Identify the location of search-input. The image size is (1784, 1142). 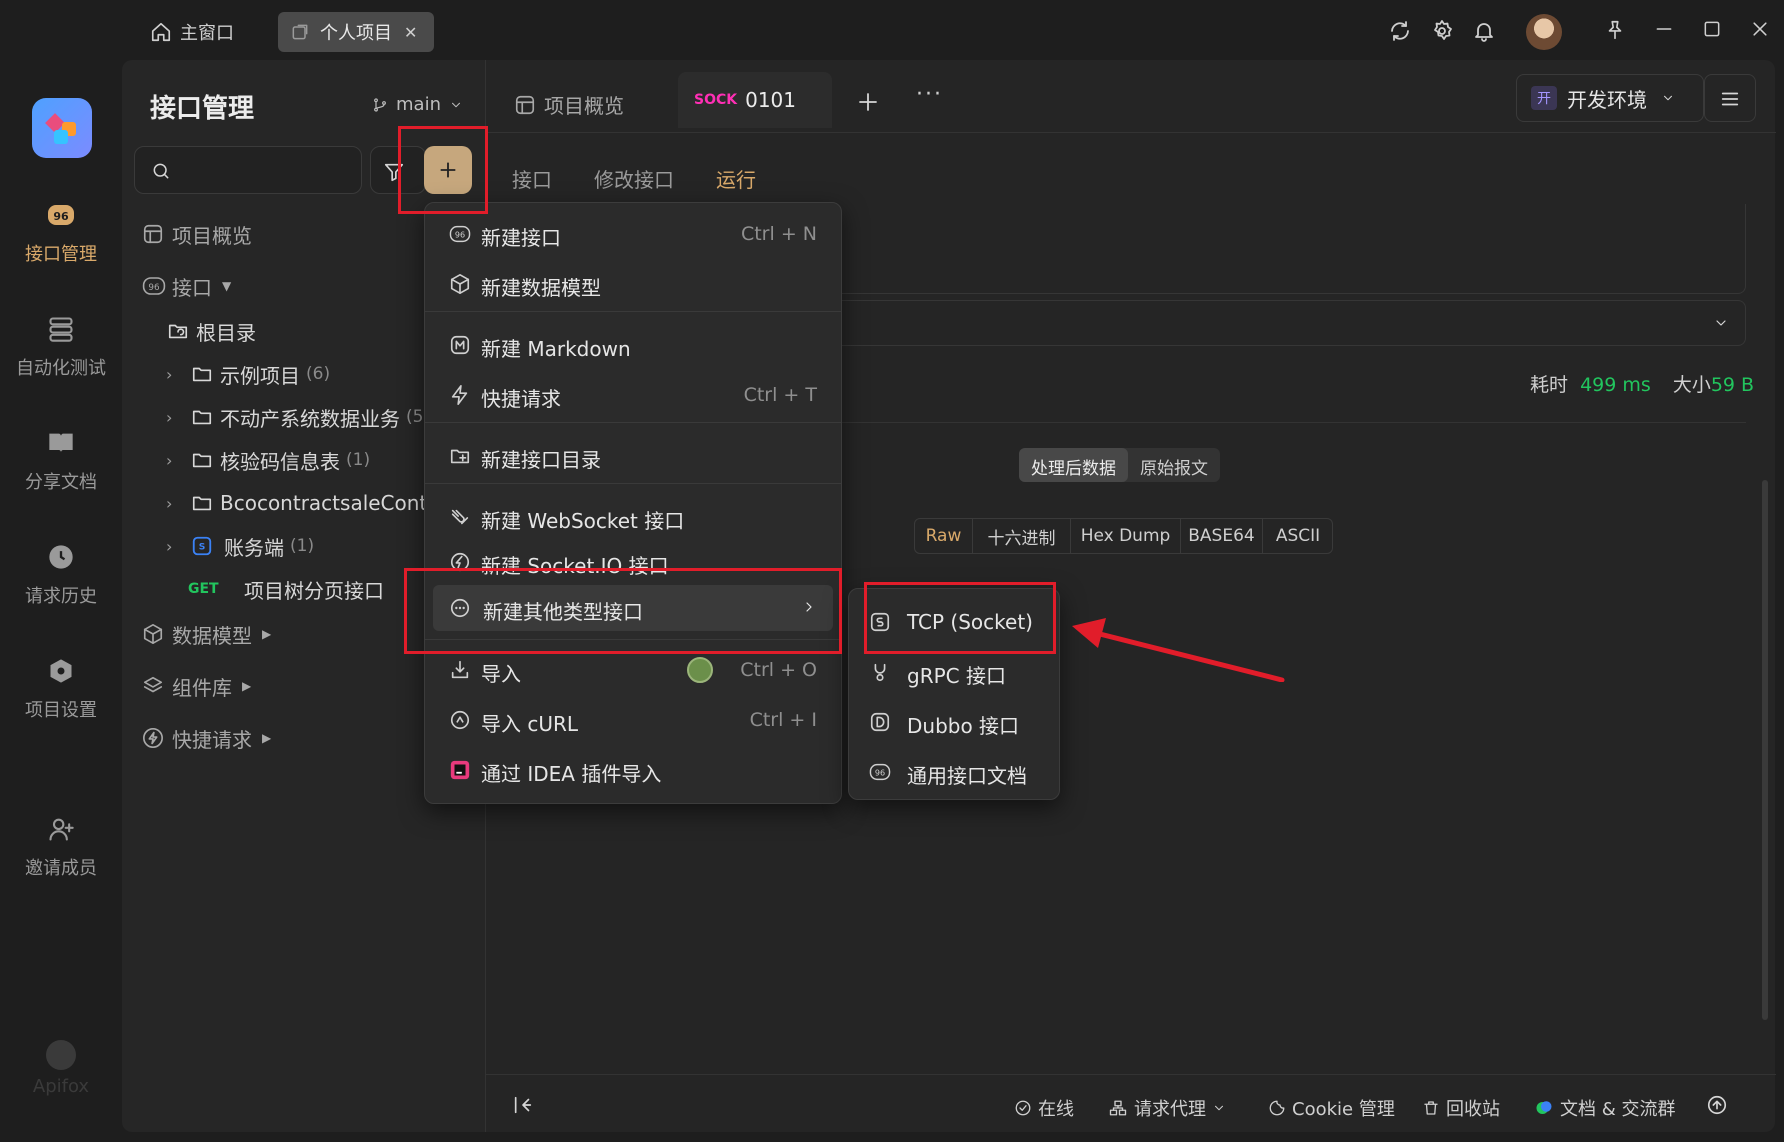
(248, 170).